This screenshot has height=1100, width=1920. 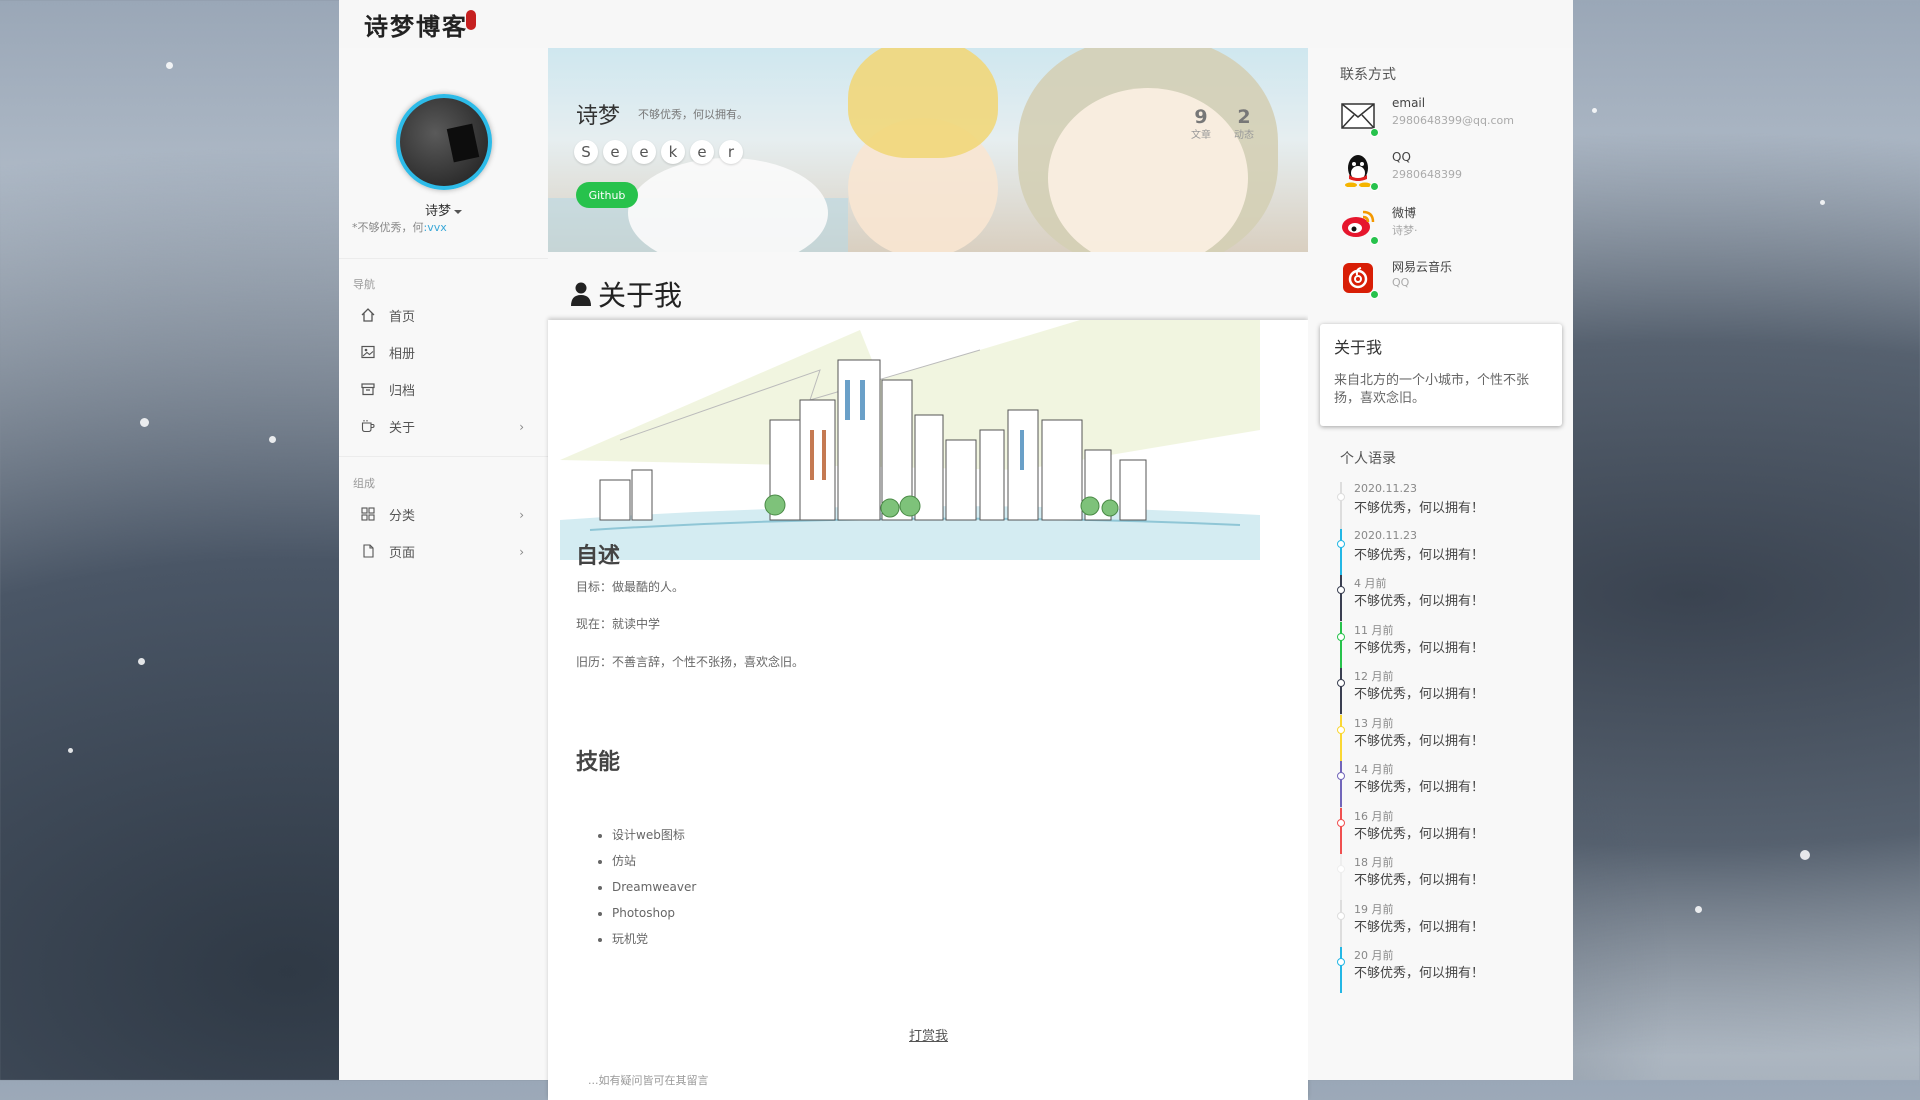 What do you see at coordinates (443, 426) in the screenshot?
I see `nav-item-about: 关于 ›` at bounding box center [443, 426].